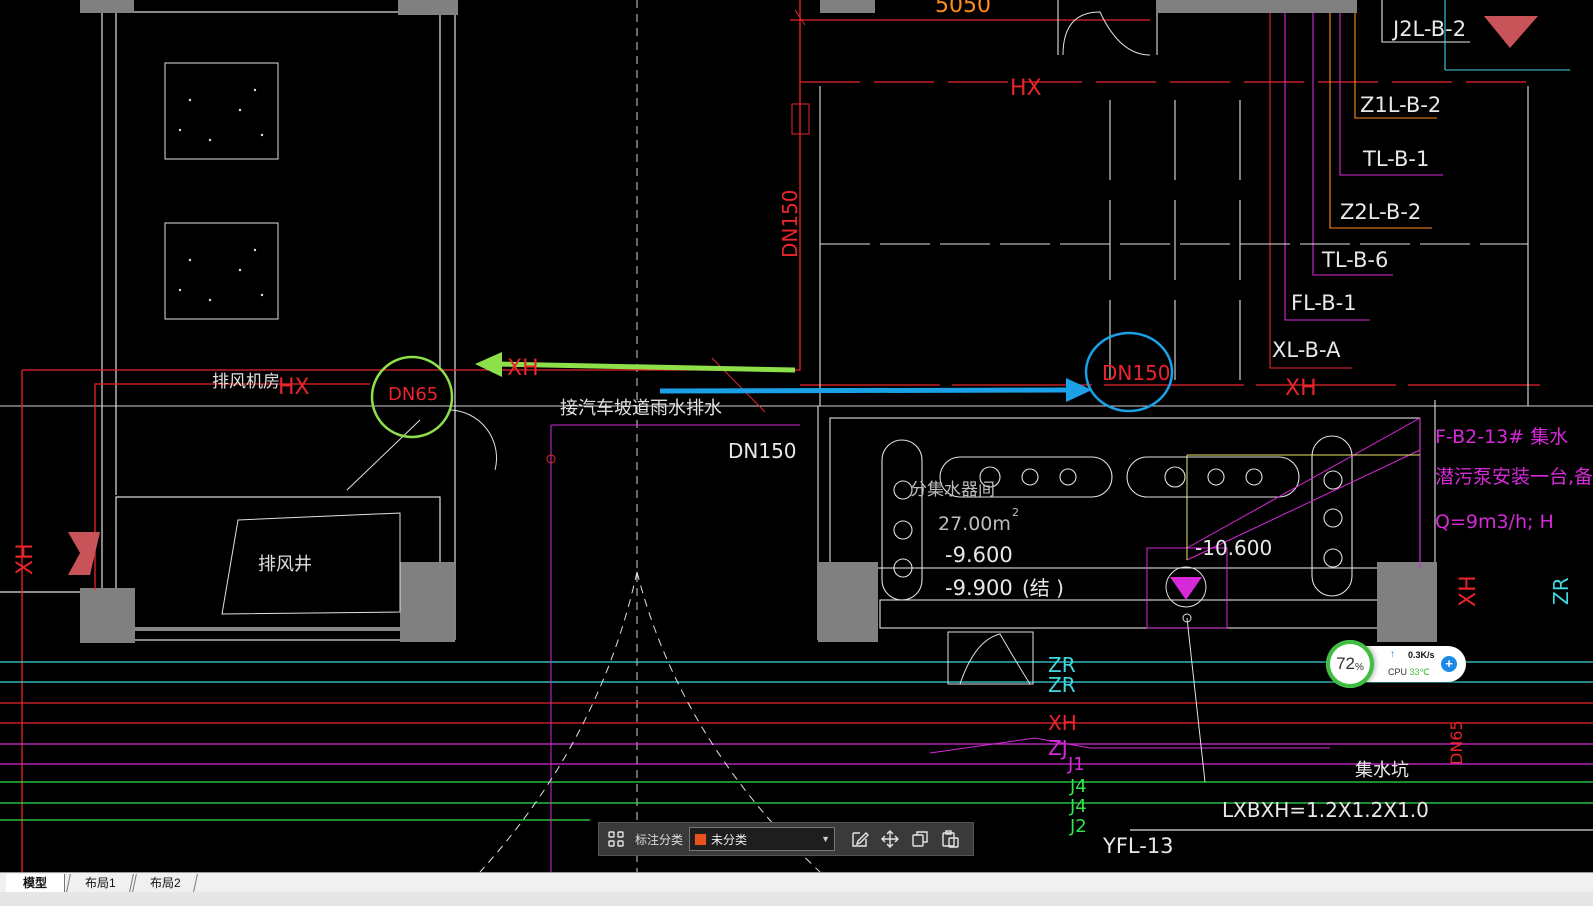 This screenshot has height=906, width=1593. I want to click on label-elev3: -10.600, so click(1233, 548).